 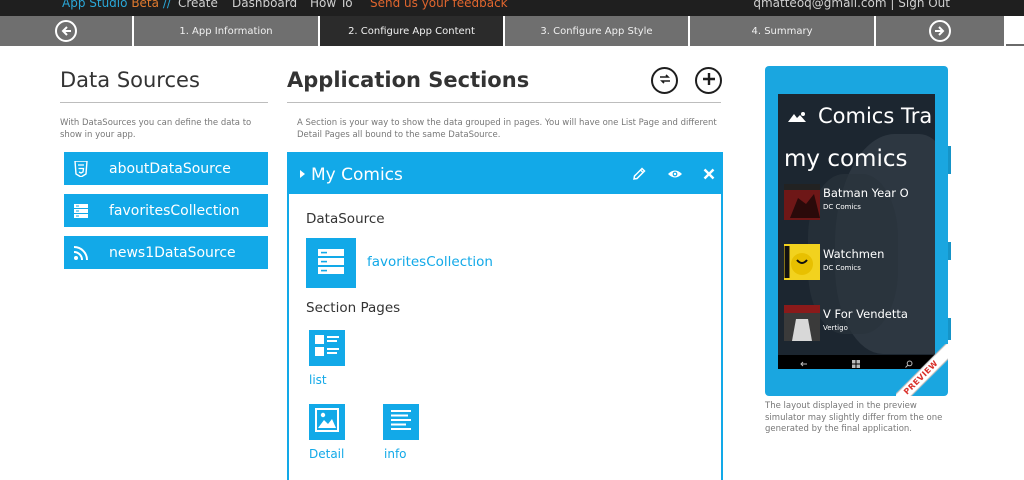 I want to click on page-label-info: info, so click(x=395, y=454).